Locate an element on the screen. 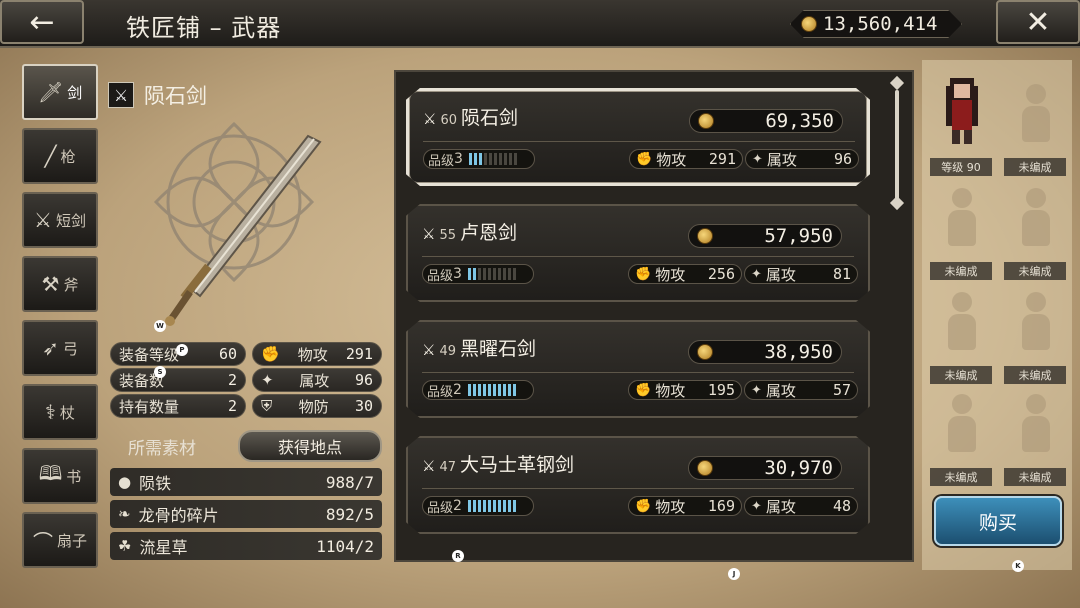 The height and width of the screenshot is (608, 1080). material-count: 1104/2 is located at coordinates (345, 546).